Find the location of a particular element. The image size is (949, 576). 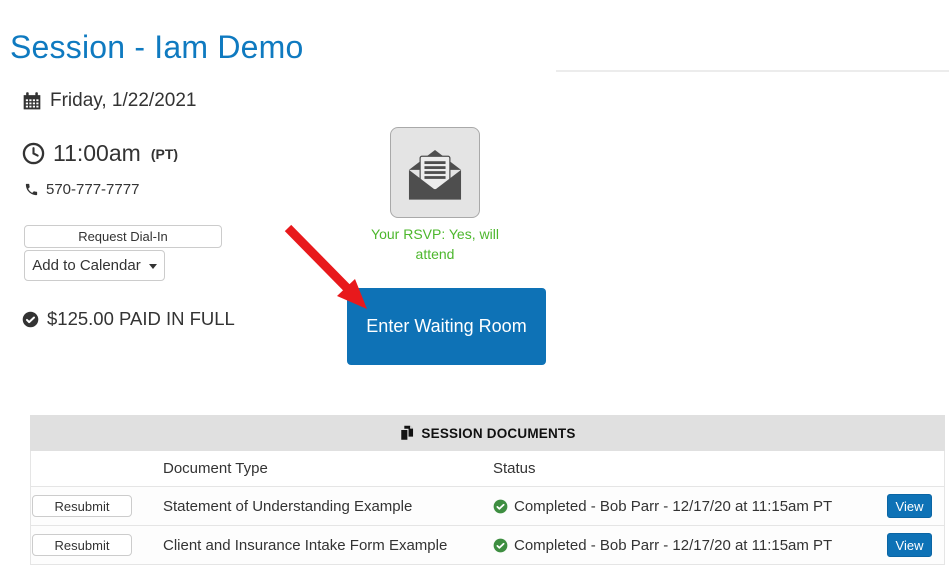

session-phone-row: 570-777-7777 is located at coordinates (81, 189).